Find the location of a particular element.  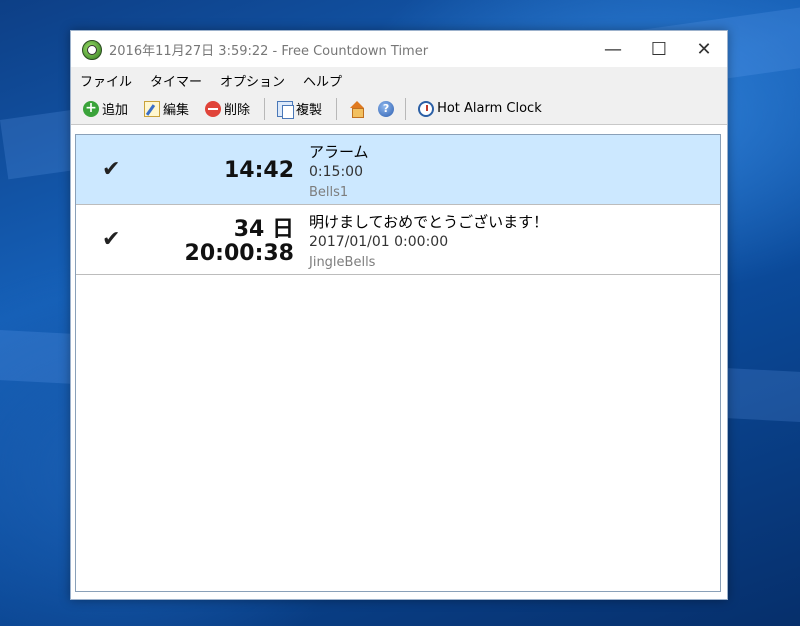

timer-name: アラーム is located at coordinates (339, 152).